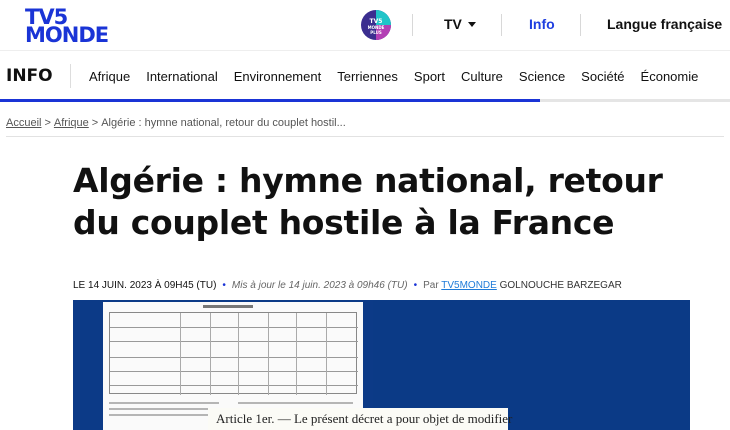 This screenshot has width=730, height=430. What do you see at coordinates (29, 76) in the screenshot?
I see `nav-brand-info: INFO` at bounding box center [29, 76].